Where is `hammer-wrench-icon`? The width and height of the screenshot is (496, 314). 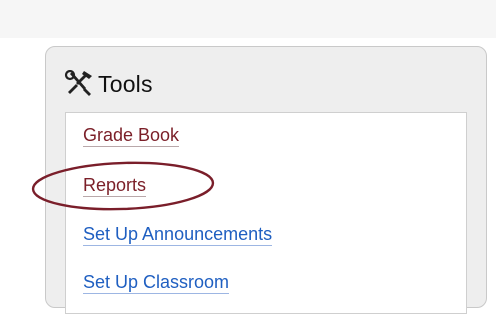 hammer-wrench-icon is located at coordinates (79, 83).